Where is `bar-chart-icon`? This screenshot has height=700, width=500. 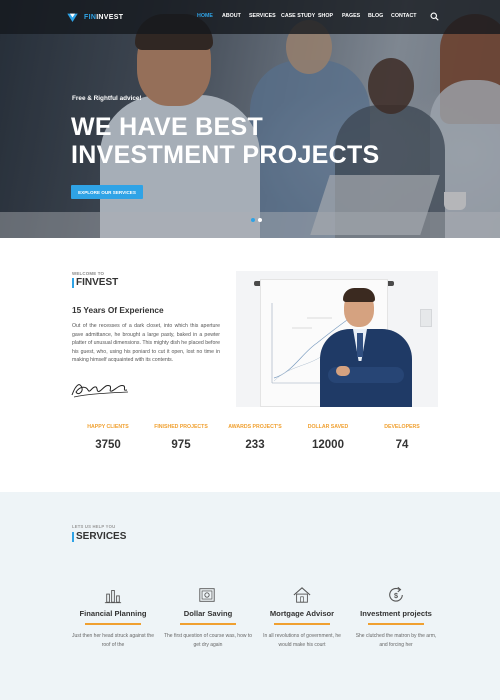
bar-chart-icon is located at coordinates (113, 597).